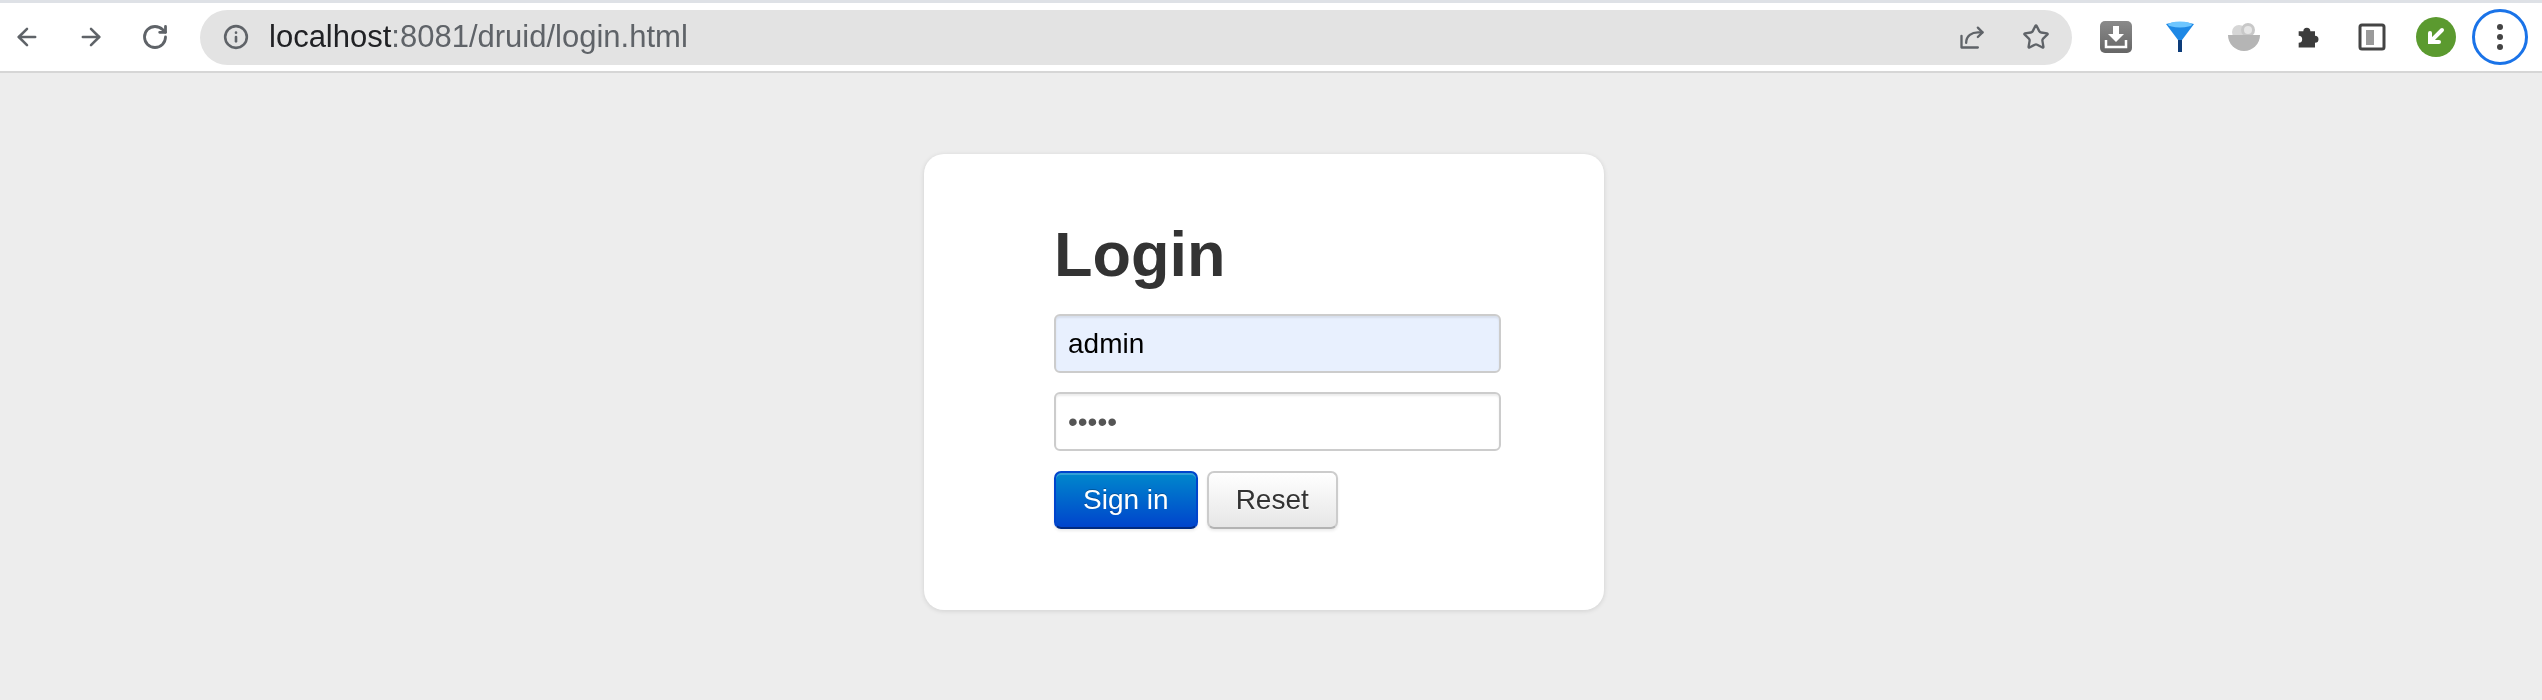 The width and height of the screenshot is (2542, 700). I want to click on menu-icon, so click(2500, 37).